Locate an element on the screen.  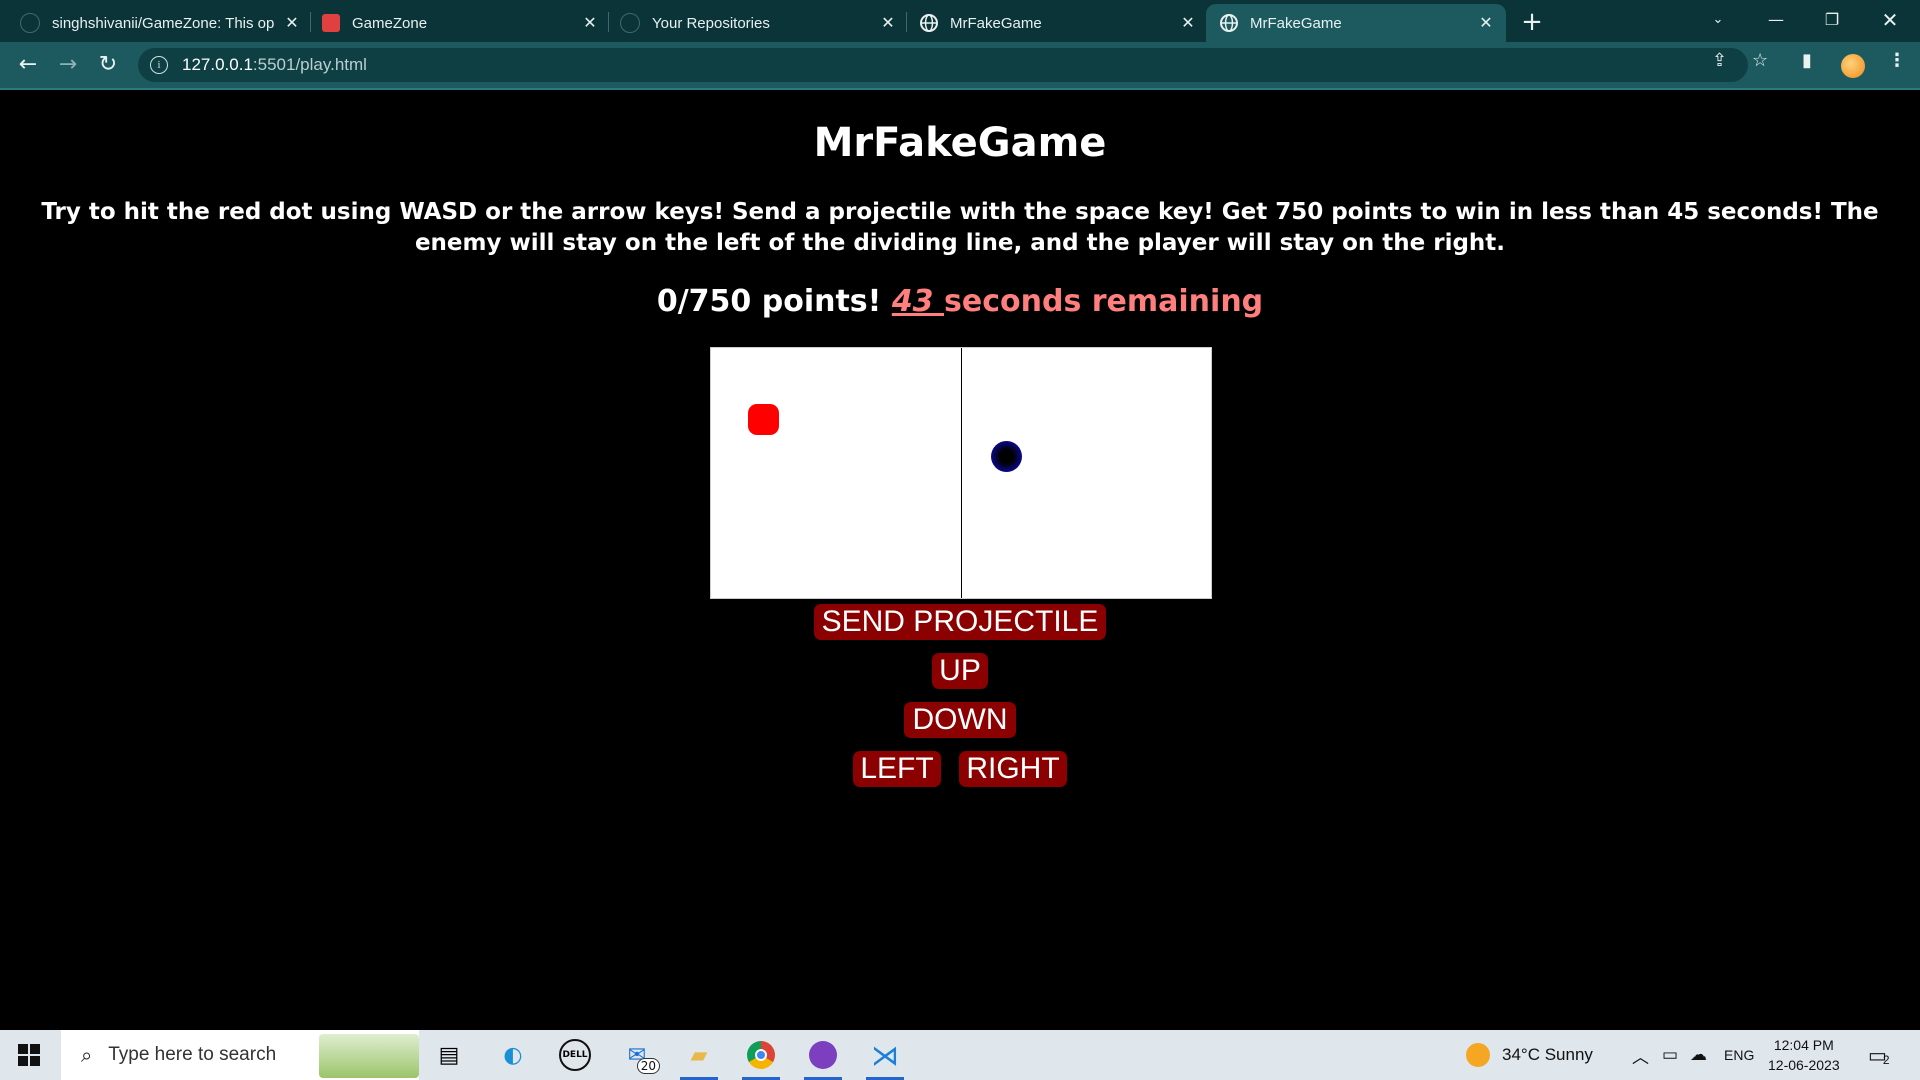
tab-title: GameZone is located at coordinates (390, 23).